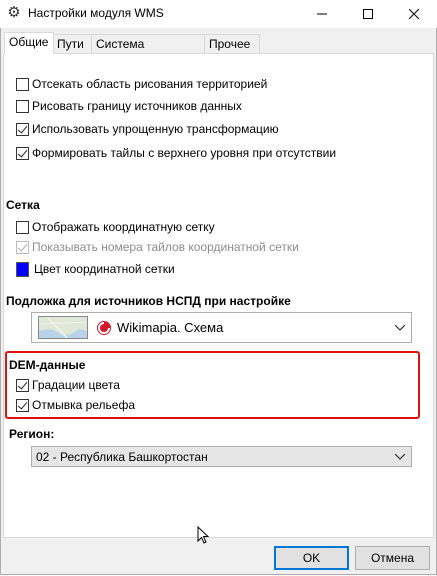  Describe the element at coordinates (147, 129) in the screenshot. I see `option-simplified-transform: Использовать упрощенную трансформацию` at that location.